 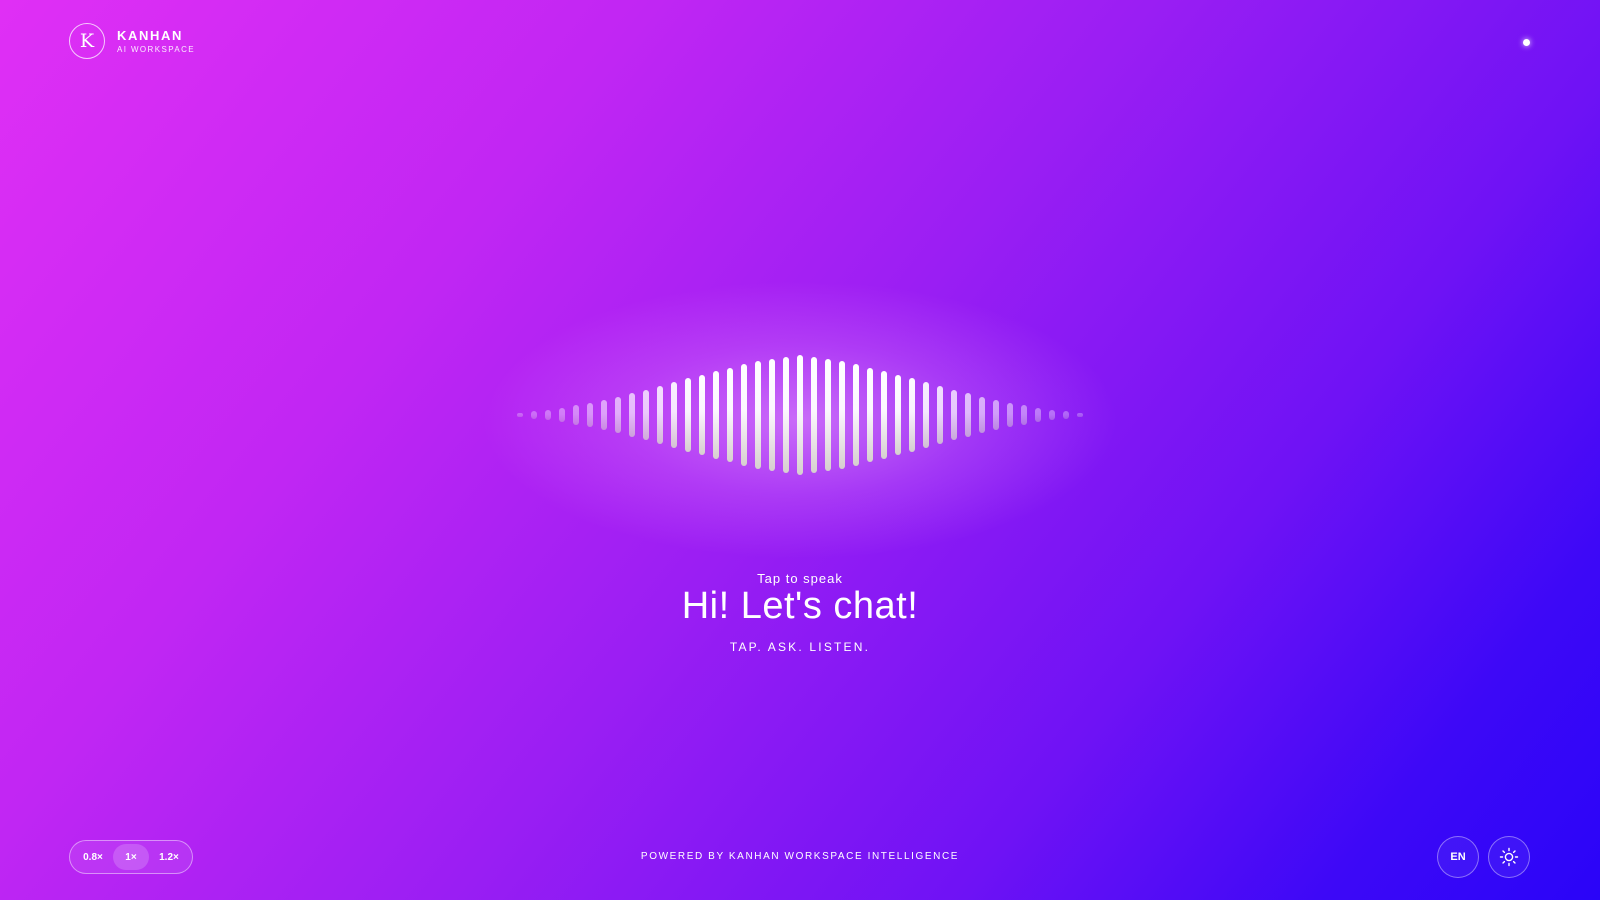 What do you see at coordinates (1526, 42) in the screenshot?
I see `status-indicator-dot` at bounding box center [1526, 42].